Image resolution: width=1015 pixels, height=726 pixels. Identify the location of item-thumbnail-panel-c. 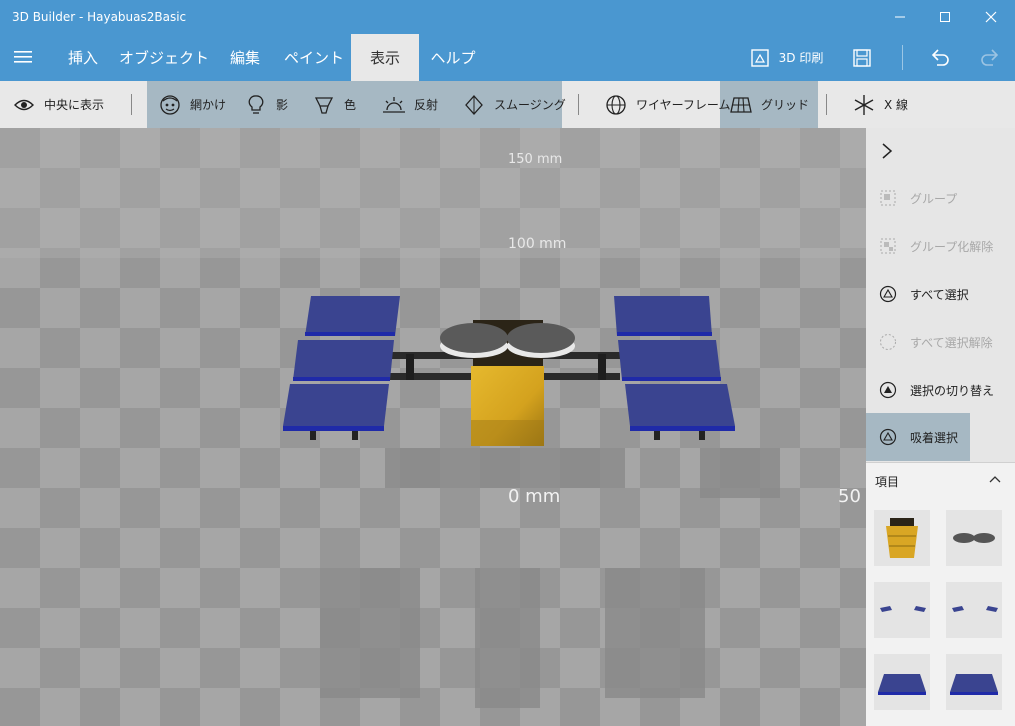
(902, 682).